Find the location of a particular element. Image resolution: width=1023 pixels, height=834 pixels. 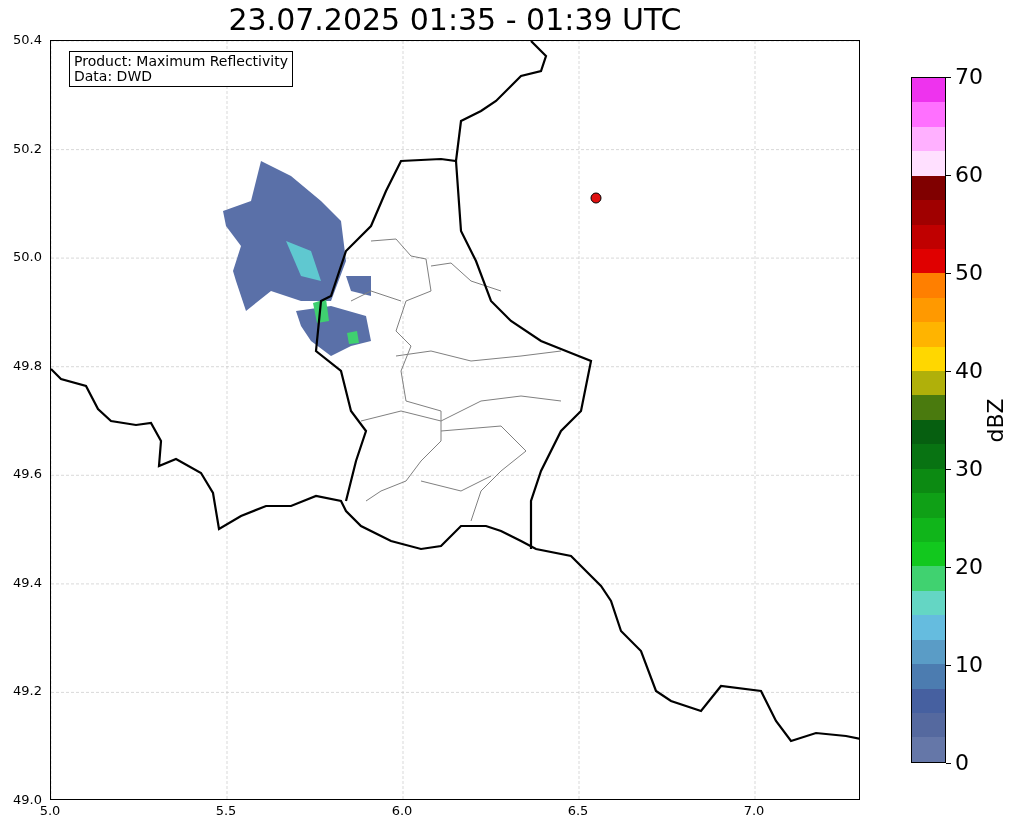

y-tick-label: 49.4 is located at coordinates (27, 582).